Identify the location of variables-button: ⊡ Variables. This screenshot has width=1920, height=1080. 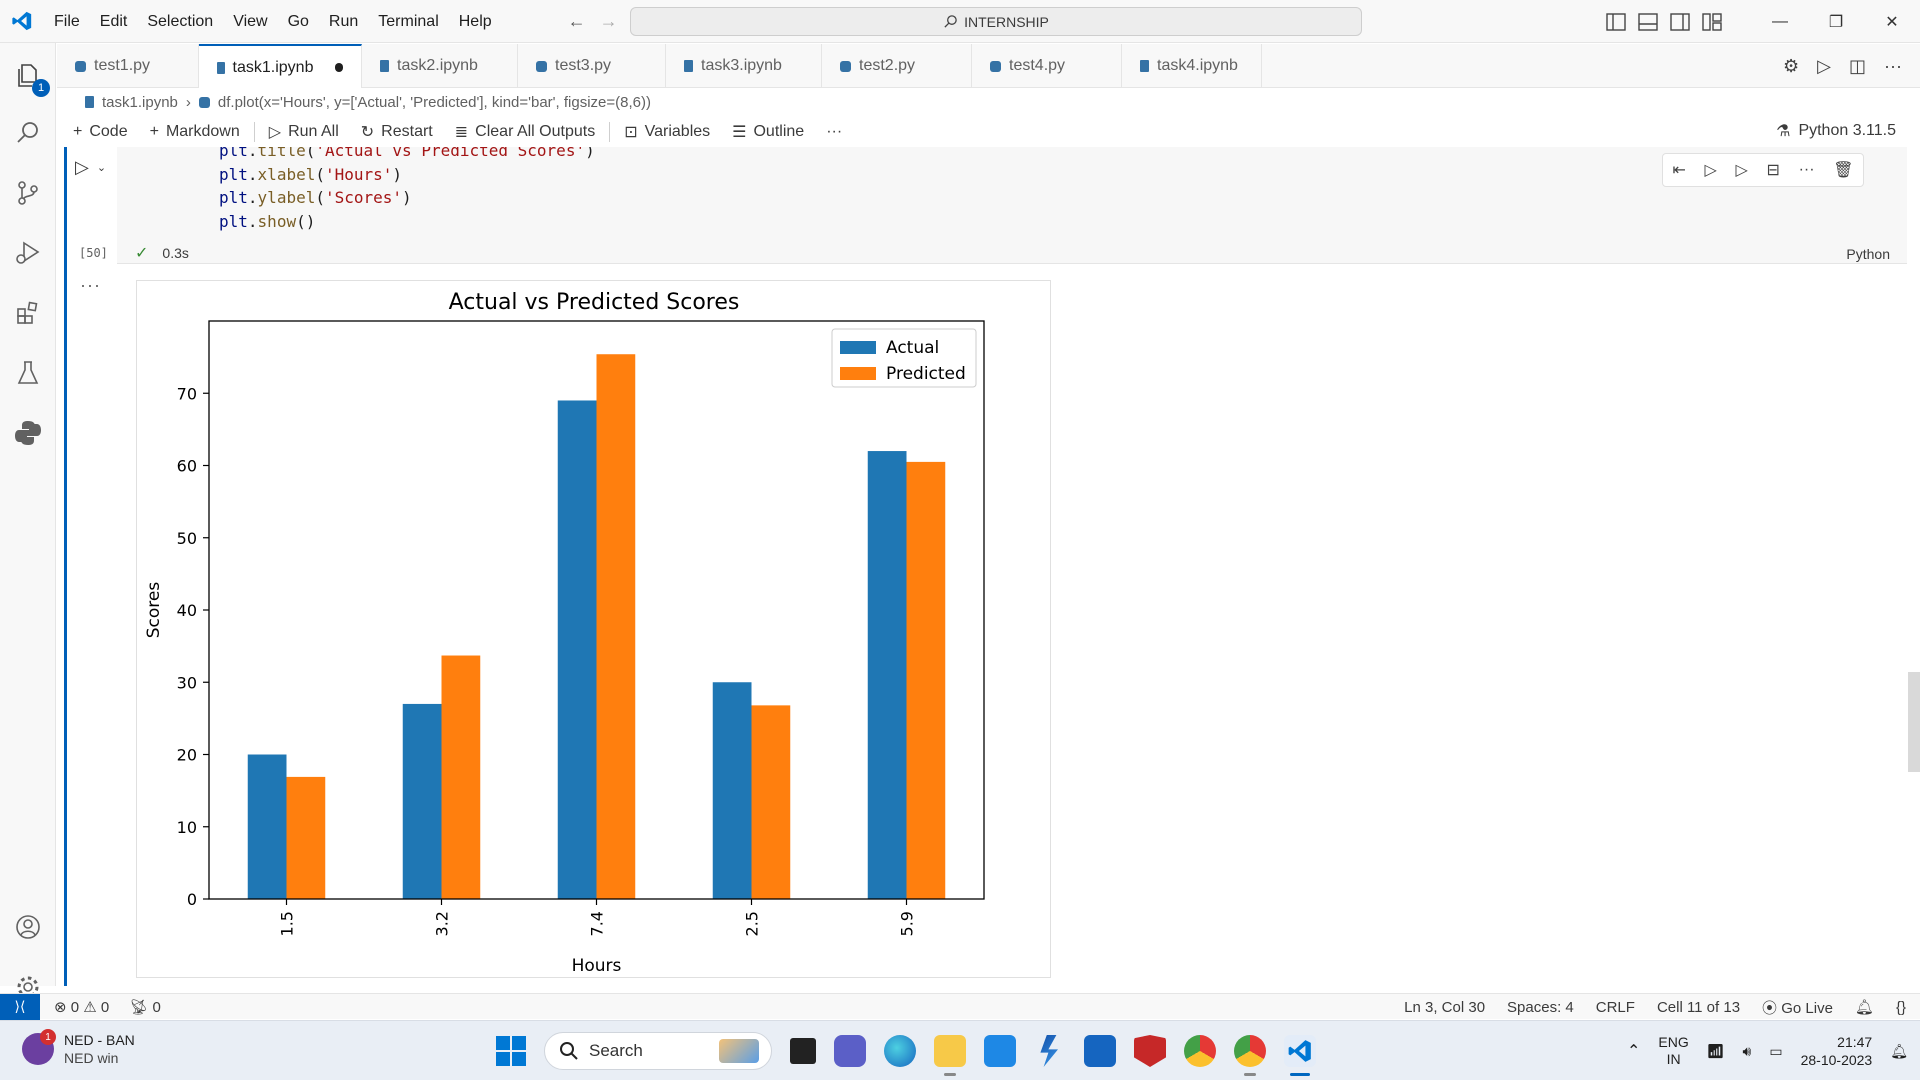
(667, 132).